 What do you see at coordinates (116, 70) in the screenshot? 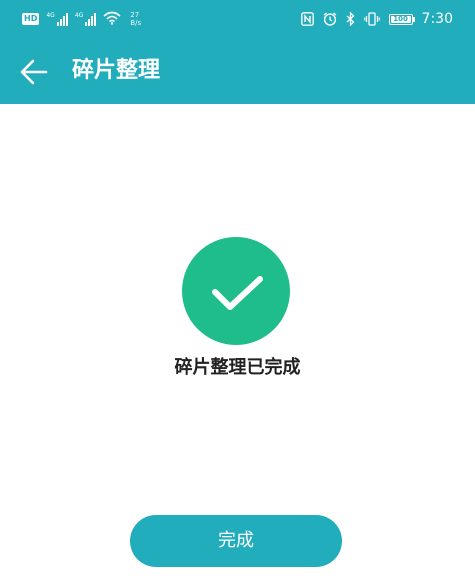
I see `page-title: 碎片整理` at bounding box center [116, 70].